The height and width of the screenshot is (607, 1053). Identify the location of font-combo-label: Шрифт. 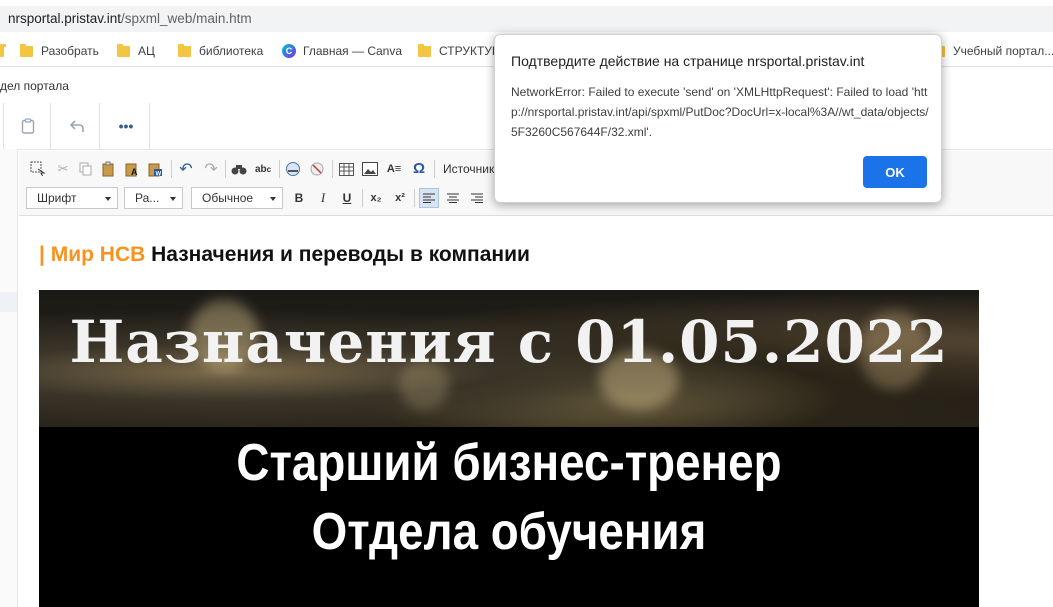
(57, 198).